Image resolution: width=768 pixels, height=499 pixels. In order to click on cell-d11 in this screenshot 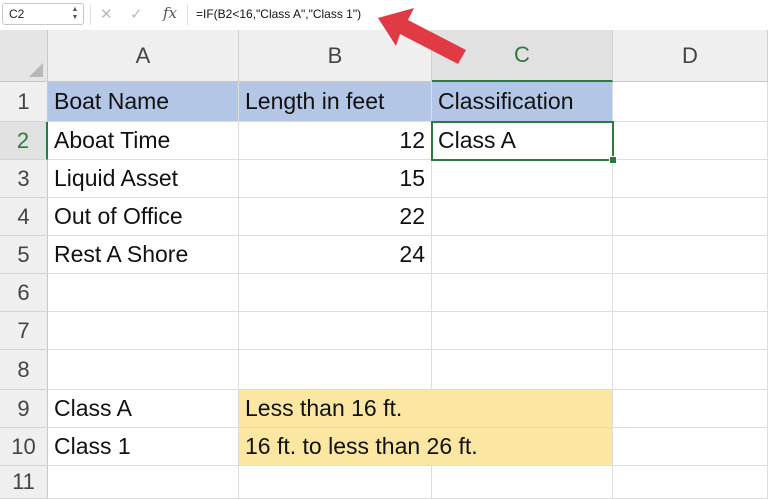, I will do `click(690, 482)`.